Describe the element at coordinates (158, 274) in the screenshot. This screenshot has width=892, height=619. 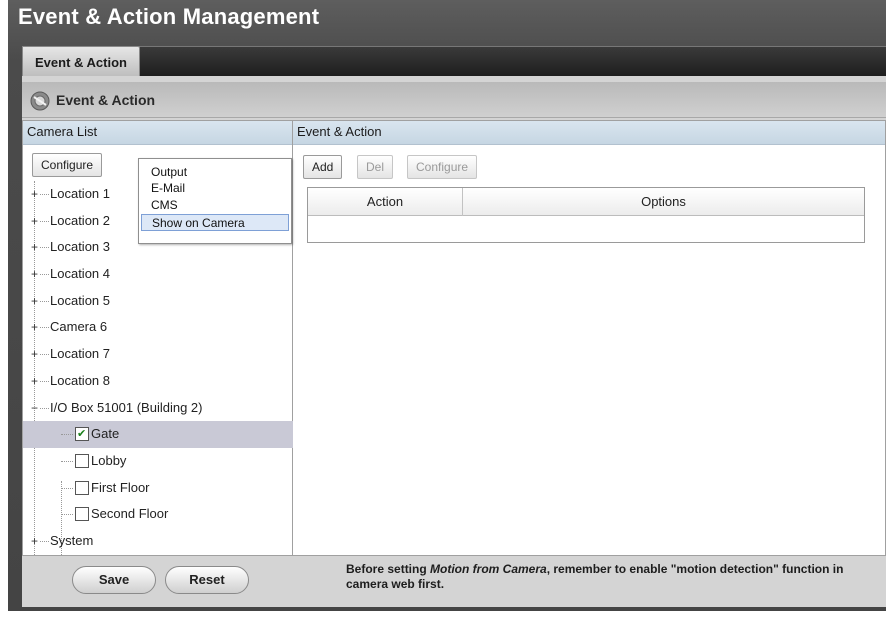
I see `tree-item-location-4: + Location 4` at that location.